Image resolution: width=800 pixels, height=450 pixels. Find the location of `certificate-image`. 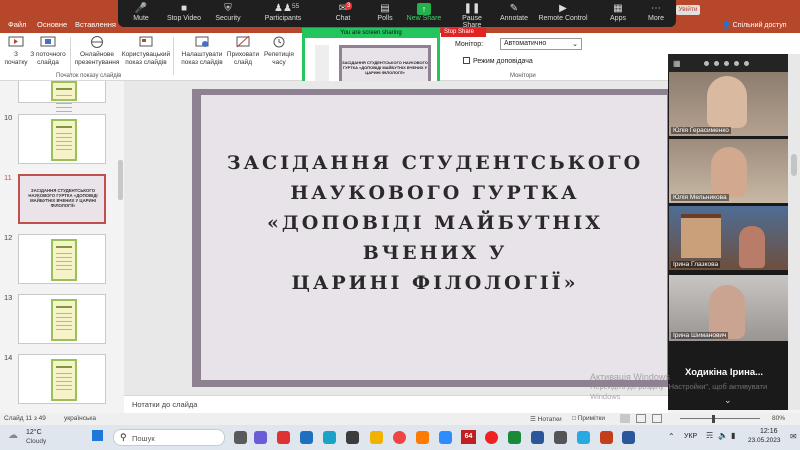

certificate-image is located at coordinates (64, 260).